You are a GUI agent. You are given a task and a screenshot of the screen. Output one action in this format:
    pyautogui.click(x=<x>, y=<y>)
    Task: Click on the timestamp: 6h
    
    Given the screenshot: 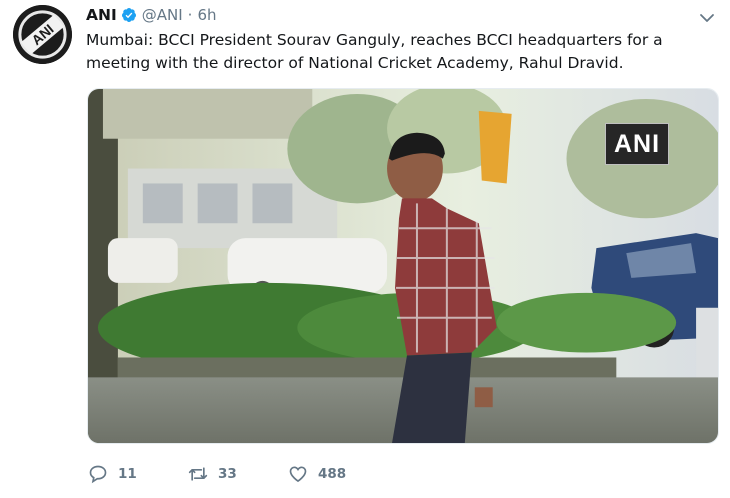 What is the action you would take?
    pyautogui.click(x=206, y=15)
    